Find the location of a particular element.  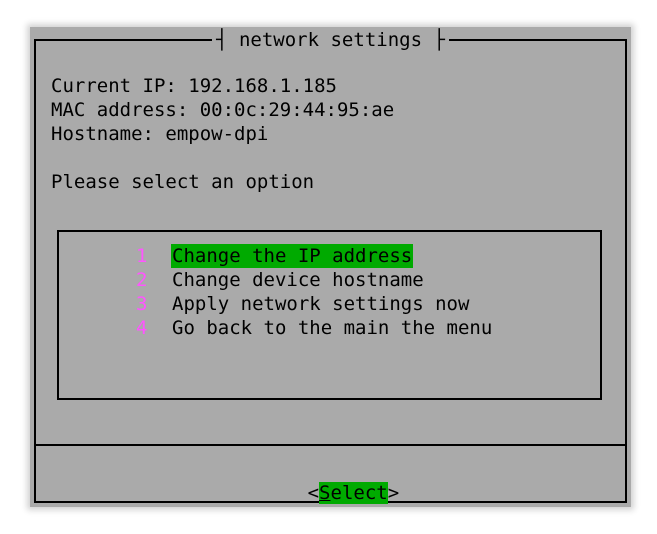

dialog-title: network settings is located at coordinates (330, 40).